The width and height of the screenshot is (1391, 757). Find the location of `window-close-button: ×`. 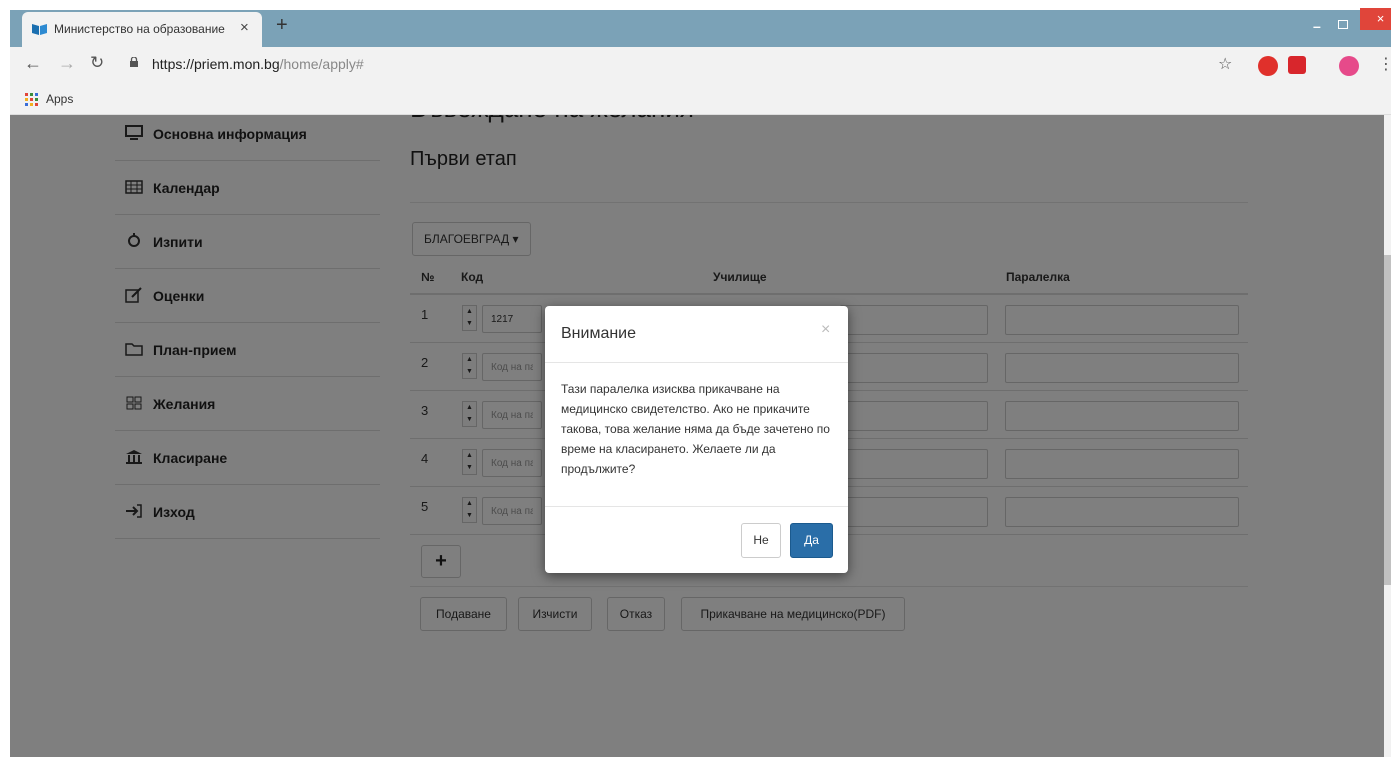

window-close-button: × is located at coordinates (1375, 19).